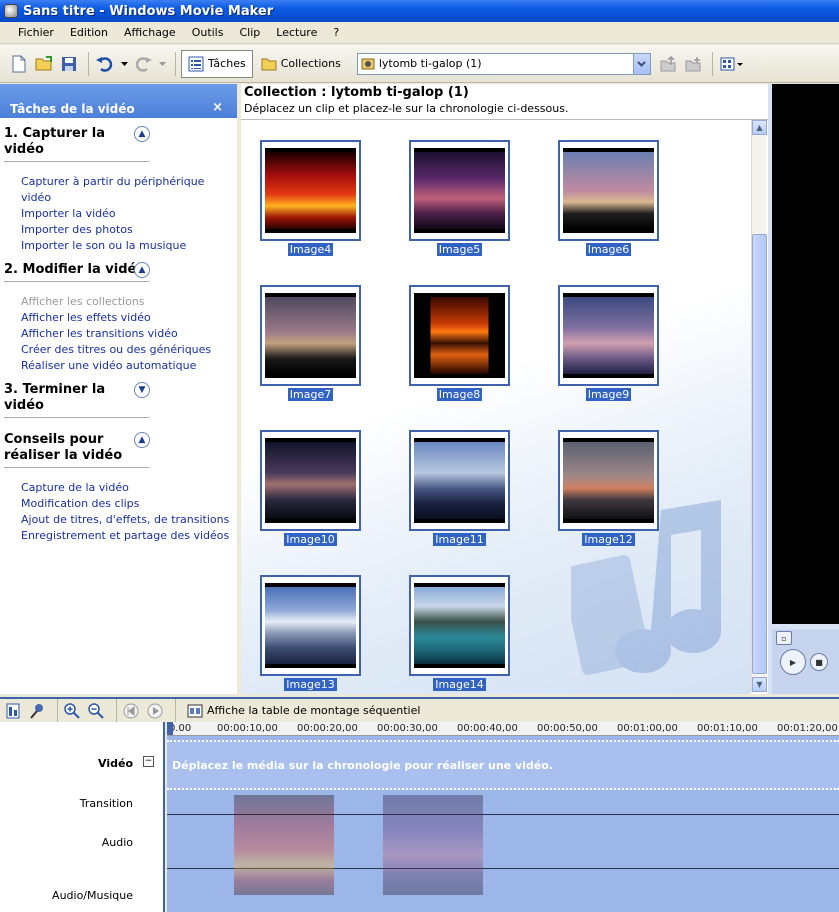 The height and width of the screenshot is (912, 839). I want to click on preview-screen, so click(805, 354).